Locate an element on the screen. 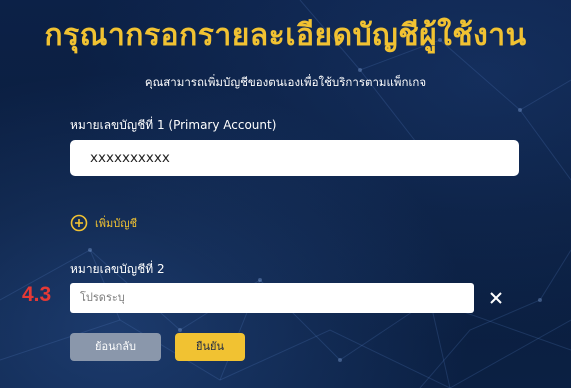  account-2-input: โปรดระบุ is located at coordinates (272, 298).